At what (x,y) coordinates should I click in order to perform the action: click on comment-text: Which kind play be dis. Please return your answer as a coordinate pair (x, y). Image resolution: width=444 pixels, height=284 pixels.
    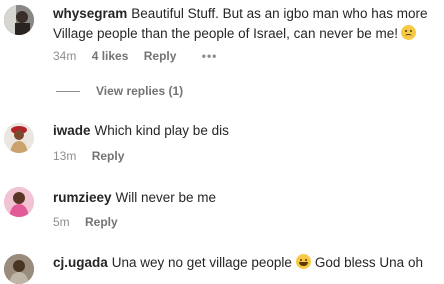
    Looking at the image, I should click on (161, 130).